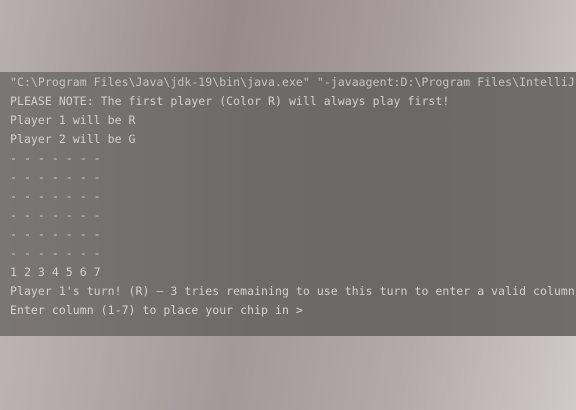 The width and height of the screenshot is (576, 410). Describe the element at coordinates (55, 272) in the screenshot. I see `column-numbers: 1 2 3 4 5 6 7` at that location.